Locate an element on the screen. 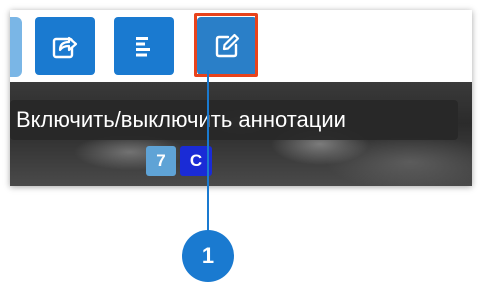  share-icon is located at coordinates (65, 46).